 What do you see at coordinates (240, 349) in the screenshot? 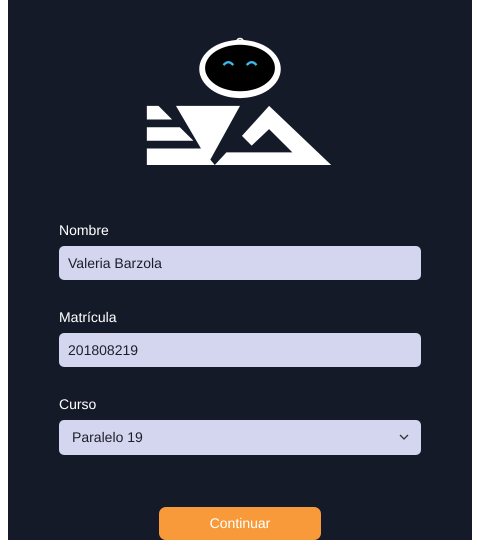
I see `input-field: 201808219` at bounding box center [240, 349].